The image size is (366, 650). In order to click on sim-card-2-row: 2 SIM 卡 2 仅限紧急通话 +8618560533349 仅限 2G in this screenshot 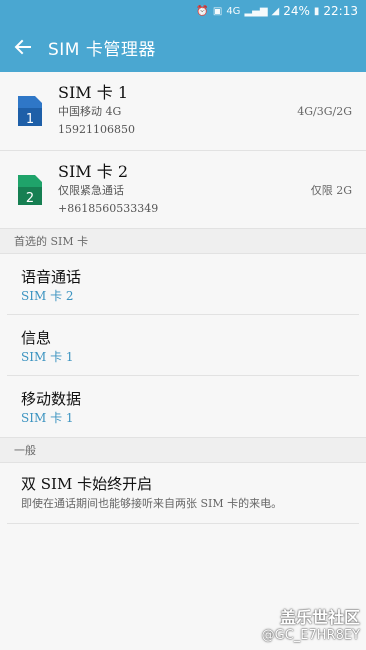, I will do `click(183, 189)`.